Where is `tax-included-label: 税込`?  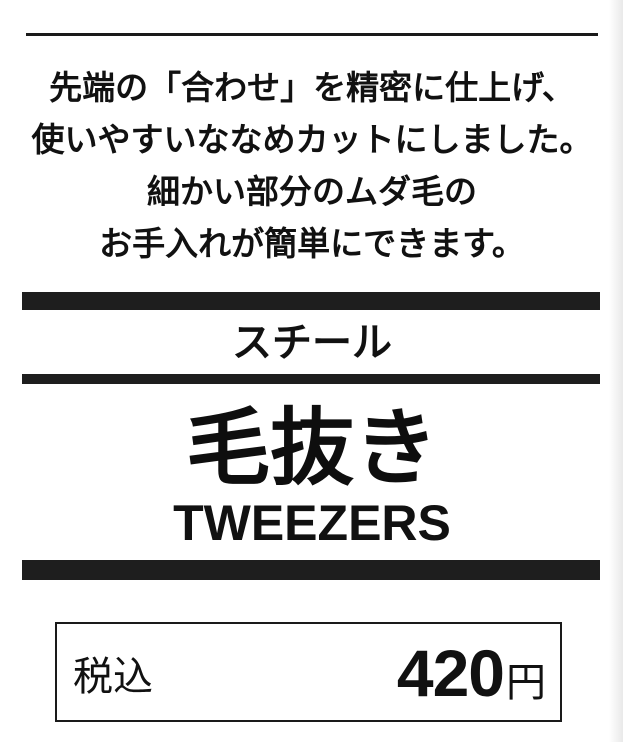
tax-included-label: 税込 is located at coordinates (113, 677).